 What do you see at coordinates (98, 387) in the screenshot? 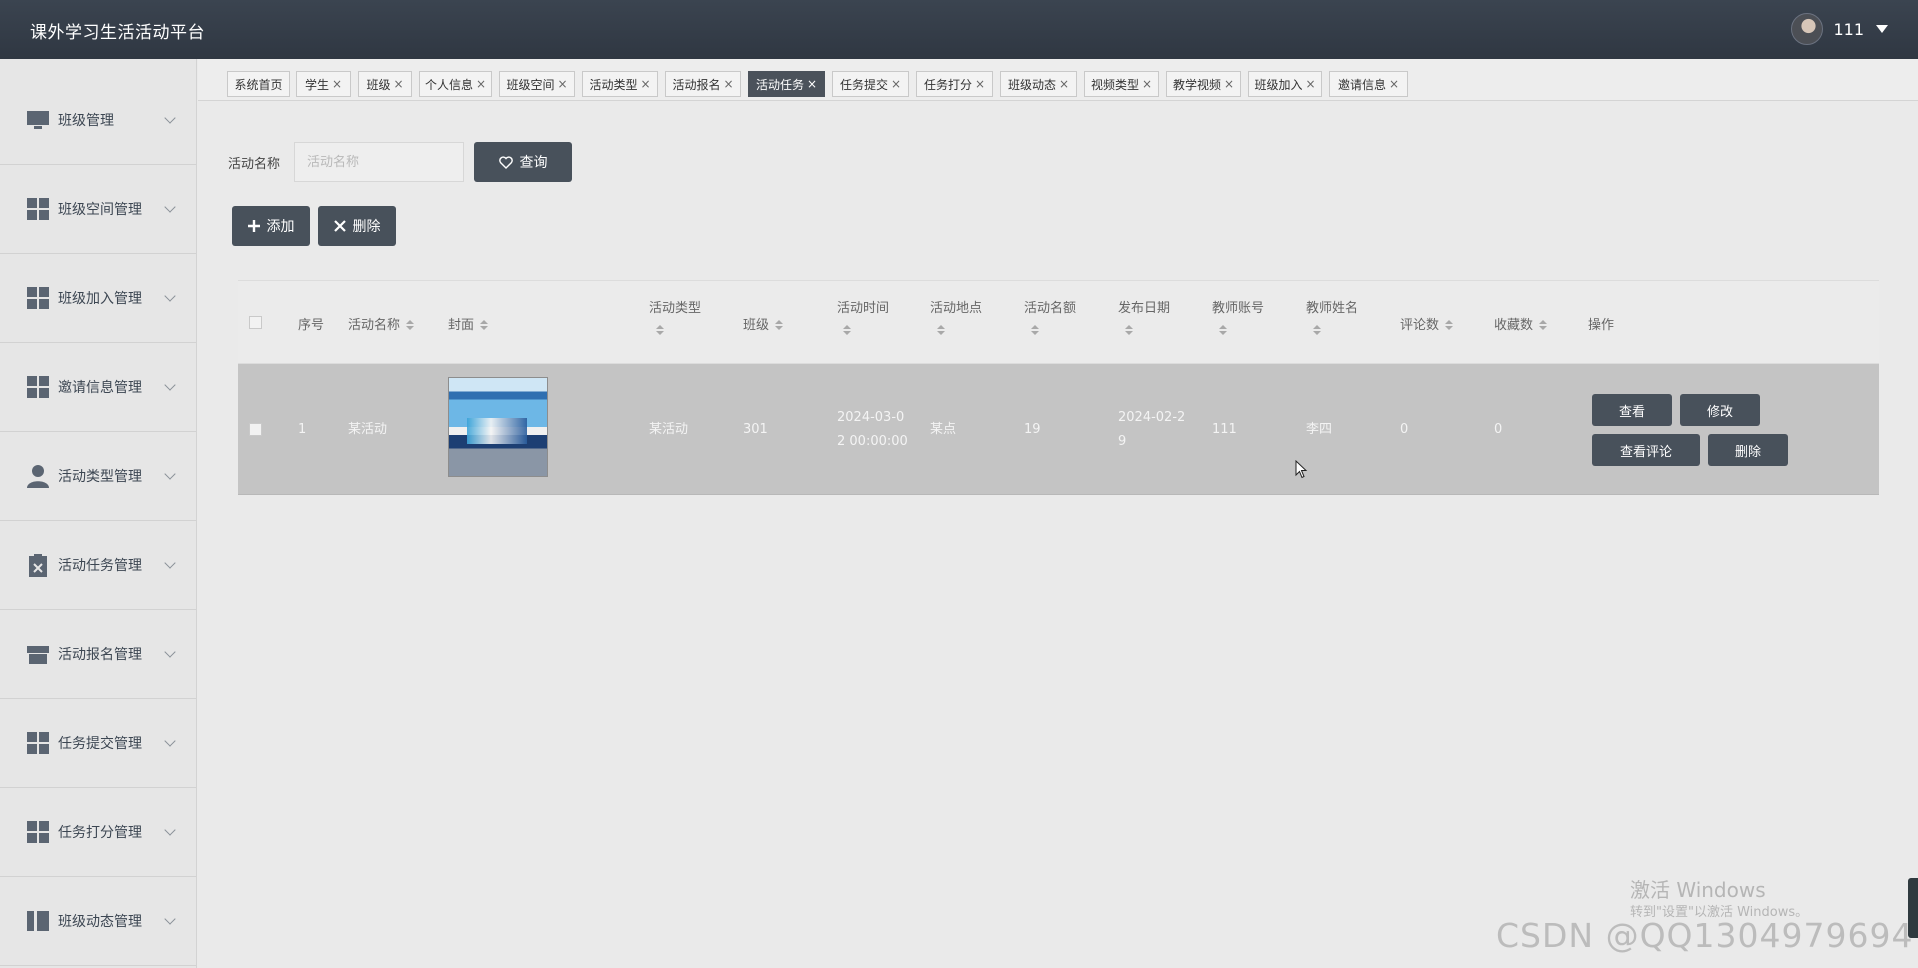
I see `sidebar-item-invite: 邀请信息管理` at bounding box center [98, 387].